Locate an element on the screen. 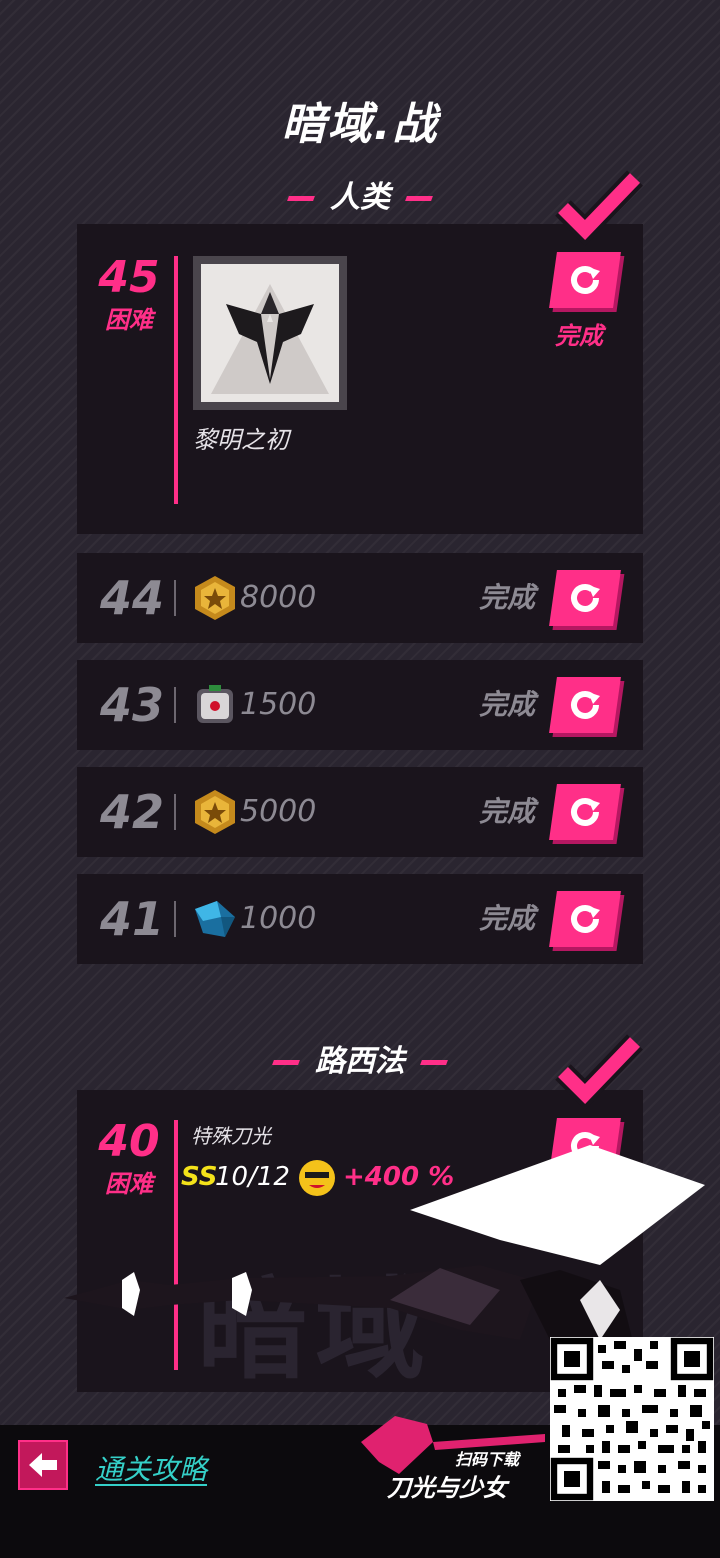  difficulty-label: 困难 is located at coordinates (129, 320).